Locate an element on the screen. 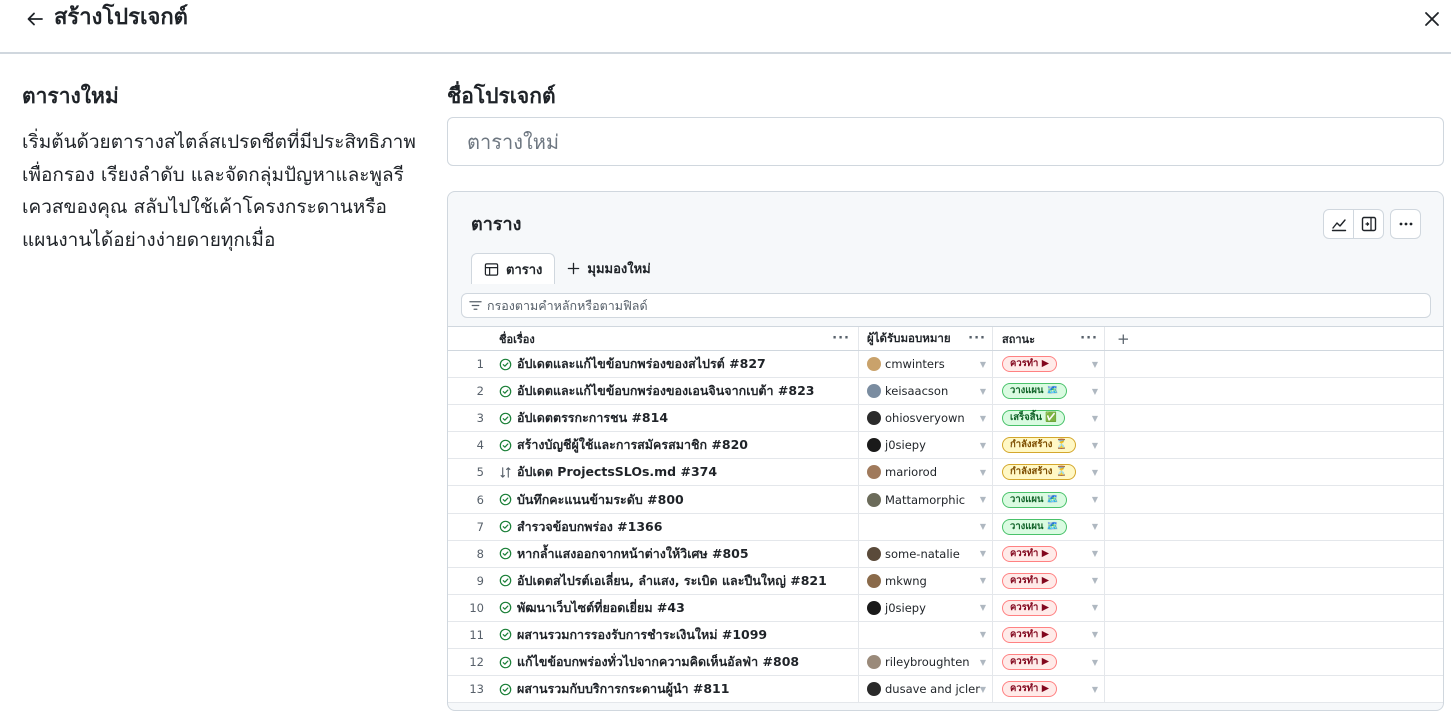  column-header-status: สถานะ ··· is located at coordinates (1049, 338).